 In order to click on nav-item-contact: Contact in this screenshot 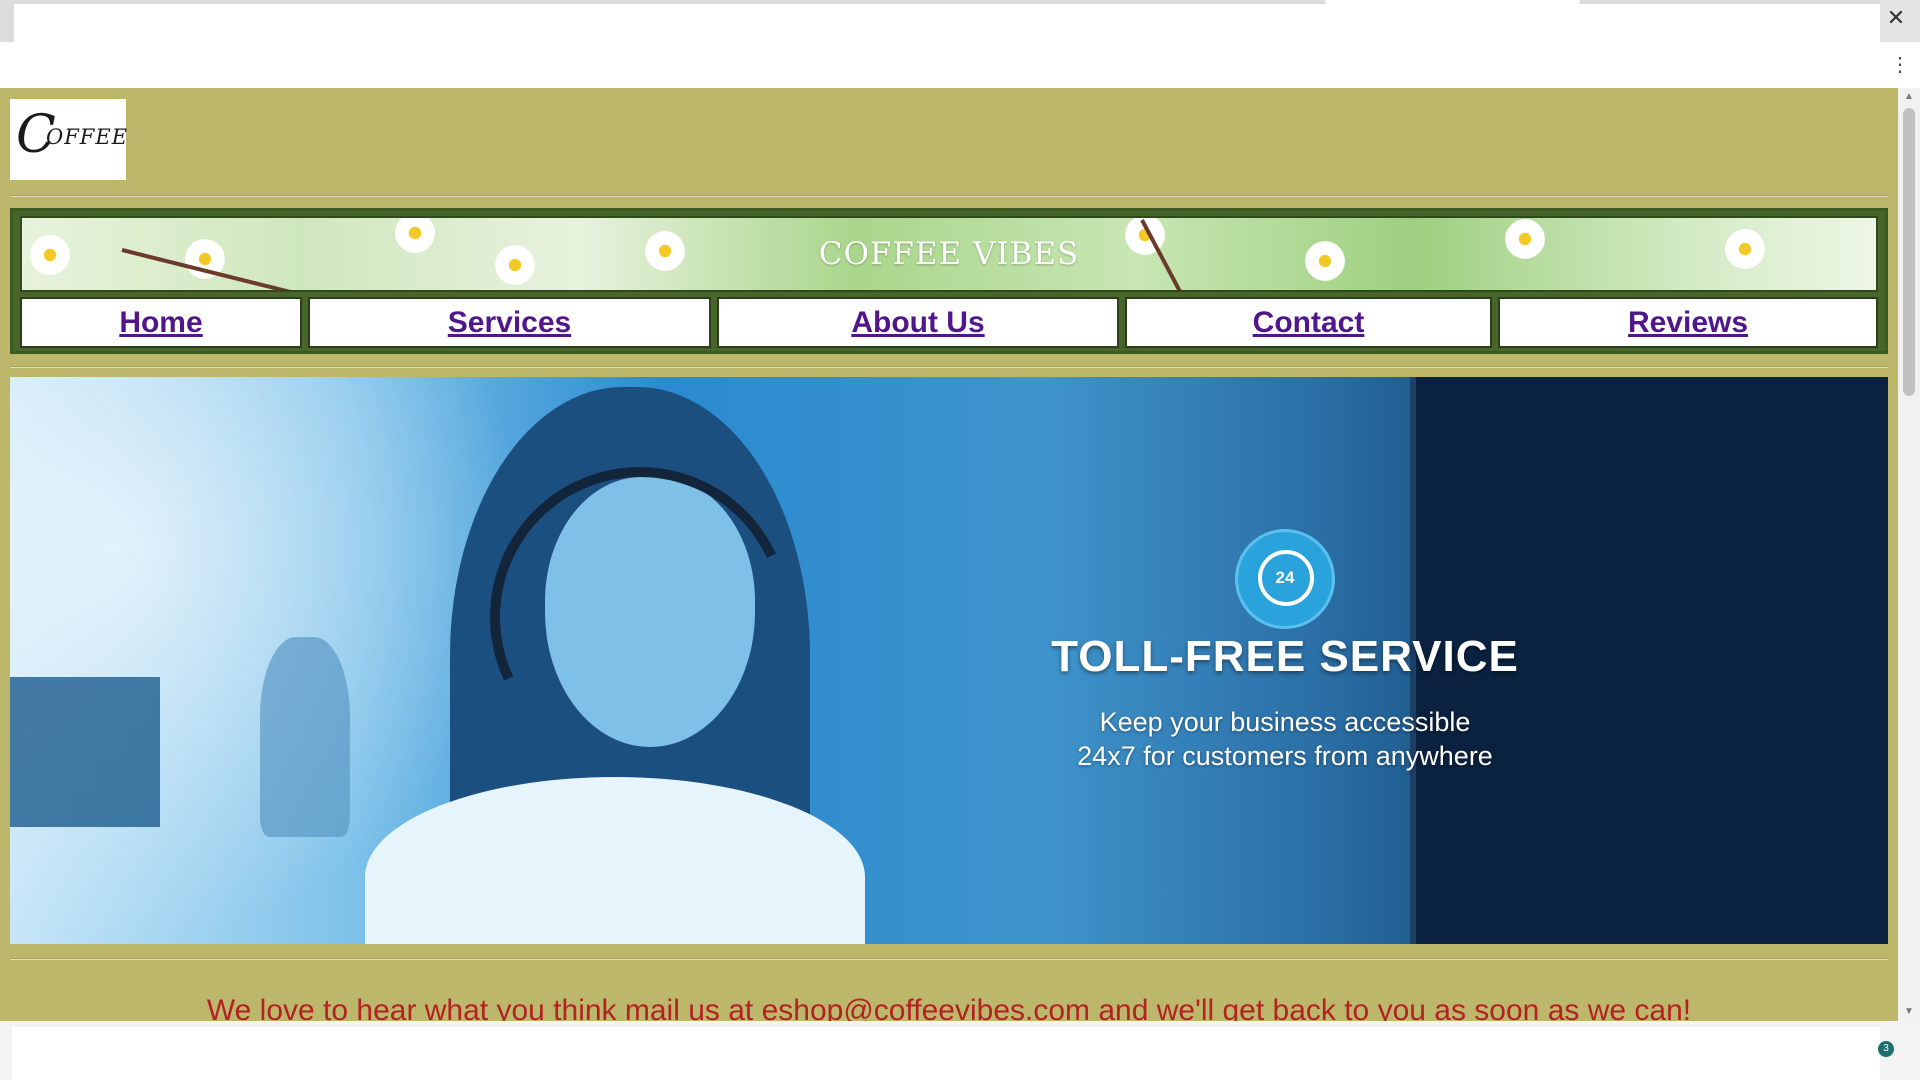, I will do `click(1308, 322)`.